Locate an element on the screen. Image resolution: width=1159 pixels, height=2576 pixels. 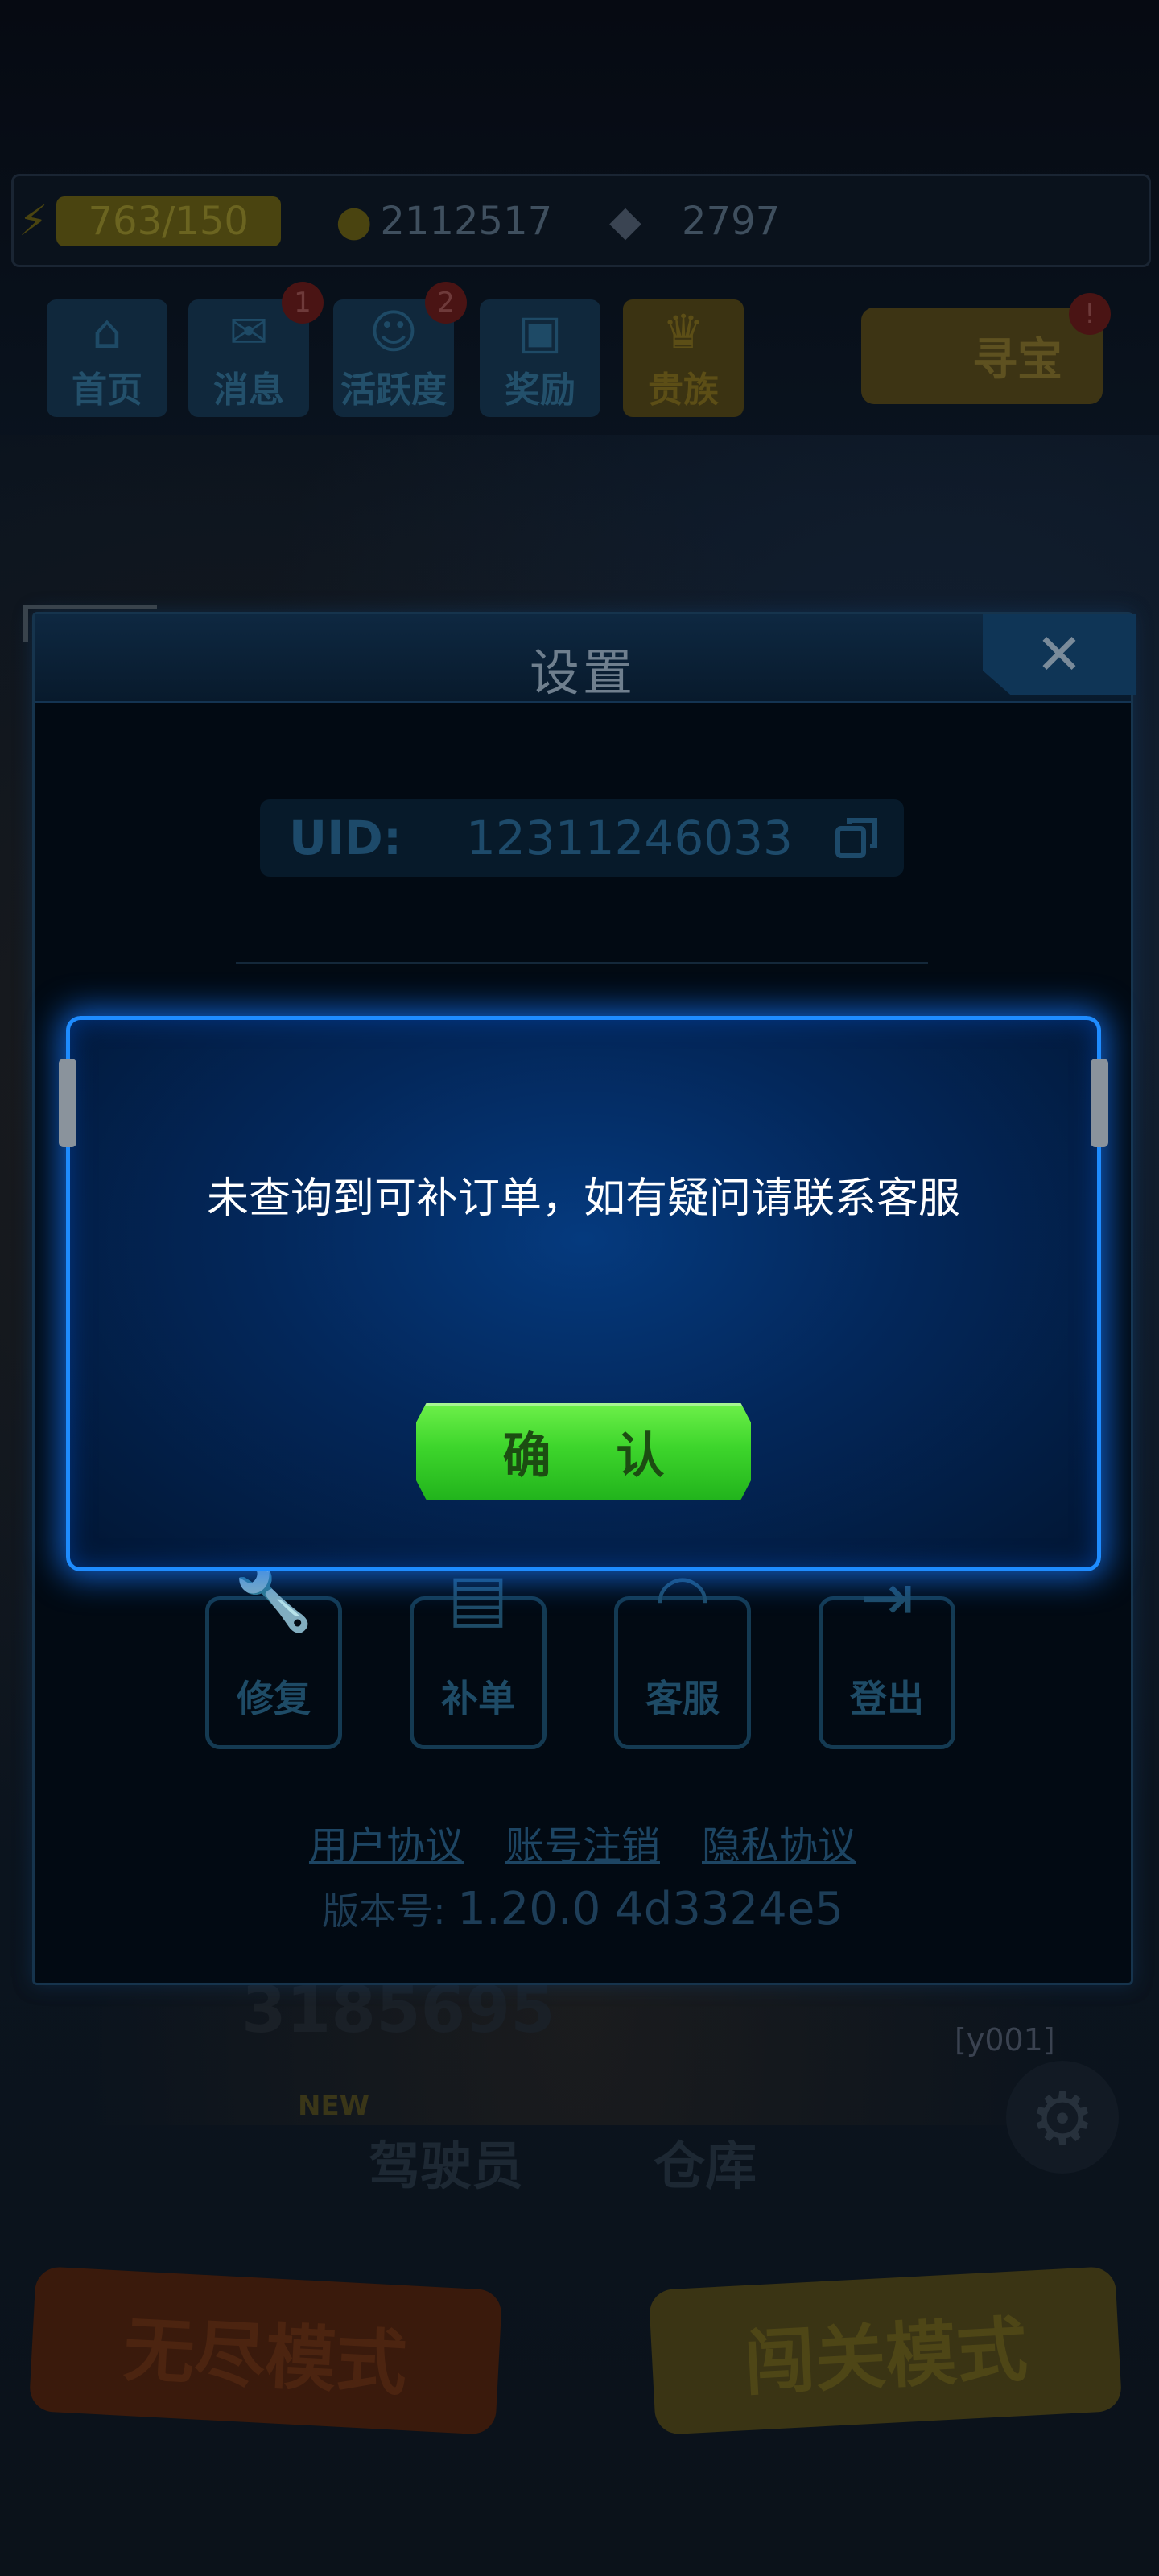
settings-title: 设置 is located at coordinates (582, 672).